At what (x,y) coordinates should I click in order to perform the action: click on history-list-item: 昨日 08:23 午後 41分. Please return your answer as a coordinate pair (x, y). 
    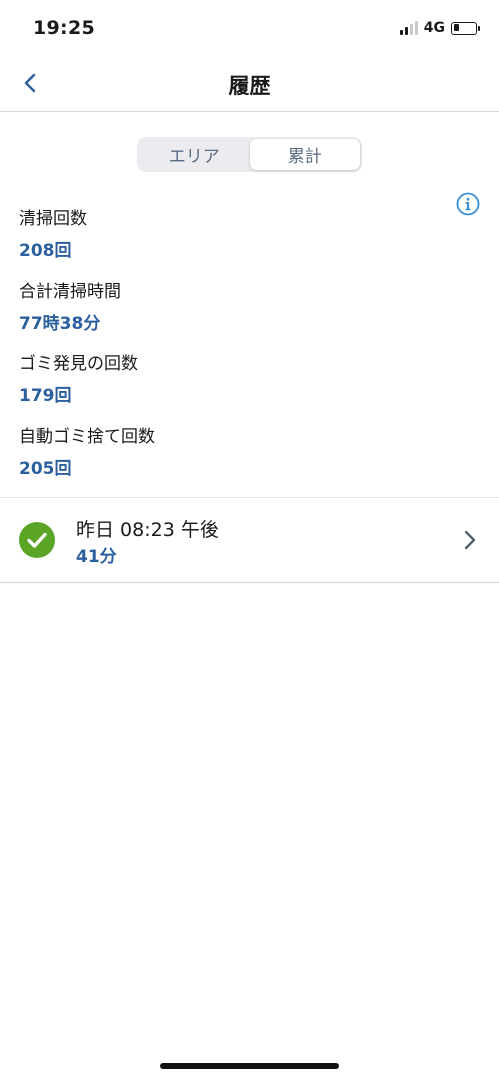
    Looking at the image, I should click on (249, 540).